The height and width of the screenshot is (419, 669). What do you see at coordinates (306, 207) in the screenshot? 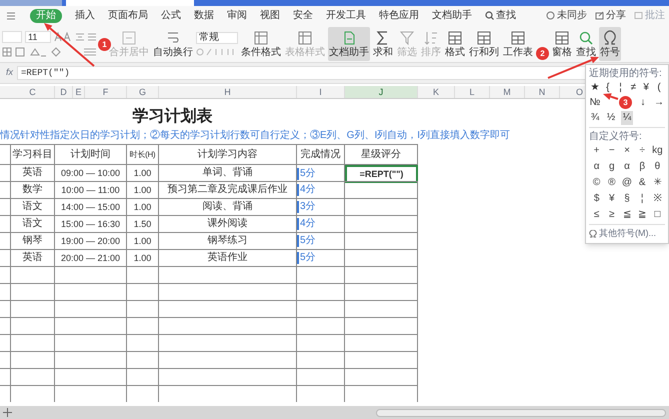
I see `table-cell: 3分` at bounding box center [306, 207].